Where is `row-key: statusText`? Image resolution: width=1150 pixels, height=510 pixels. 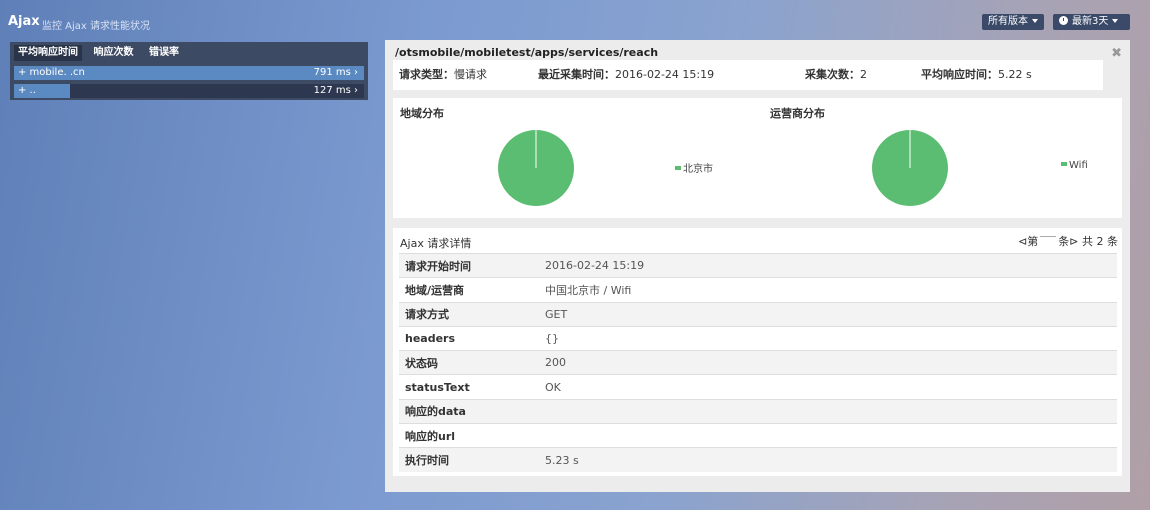
row-key: statusText is located at coordinates (469, 387).